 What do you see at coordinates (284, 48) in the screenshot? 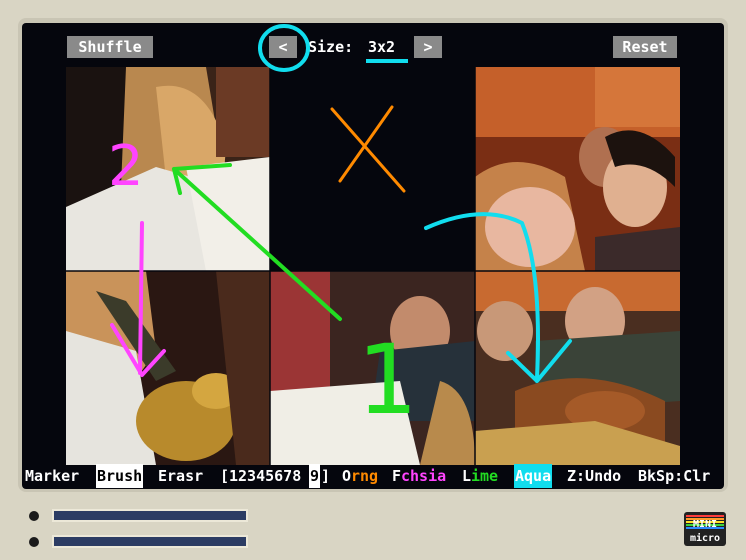
I see `aqua-circle-mark` at bounding box center [284, 48].